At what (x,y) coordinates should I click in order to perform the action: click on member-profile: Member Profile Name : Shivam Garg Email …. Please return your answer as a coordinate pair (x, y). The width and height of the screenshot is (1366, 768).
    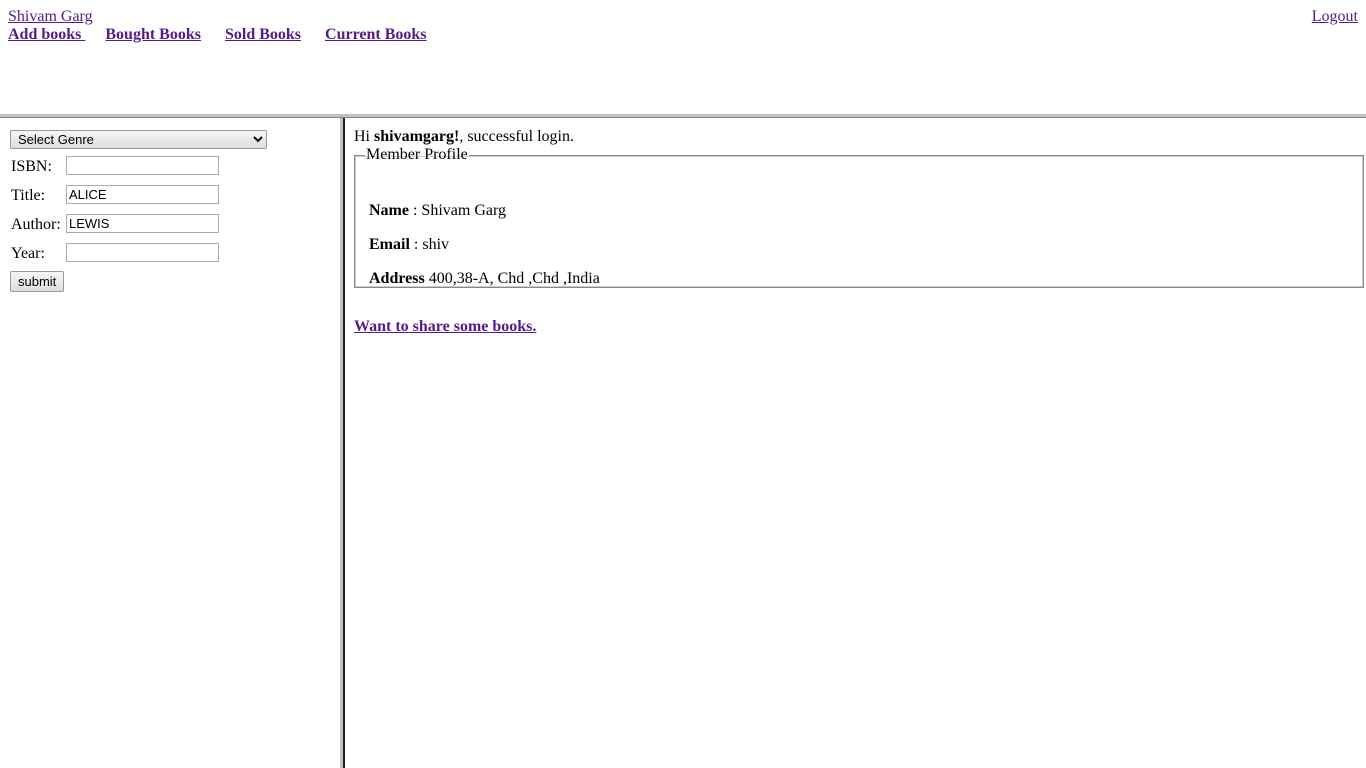
    Looking at the image, I should click on (859, 217).